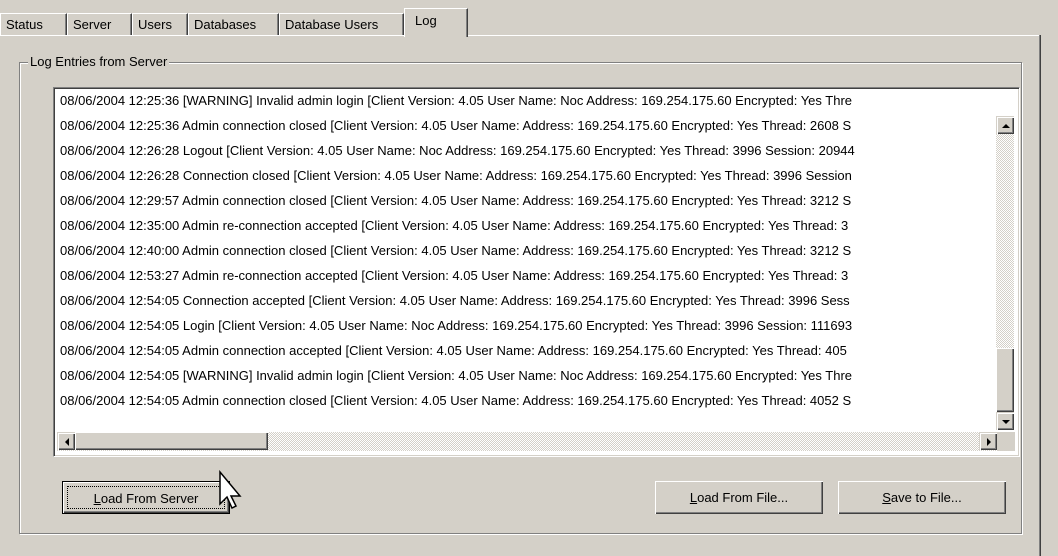 This screenshot has width=1058, height=556. I want to click on arrow-down-icon, so click(1005, 421).